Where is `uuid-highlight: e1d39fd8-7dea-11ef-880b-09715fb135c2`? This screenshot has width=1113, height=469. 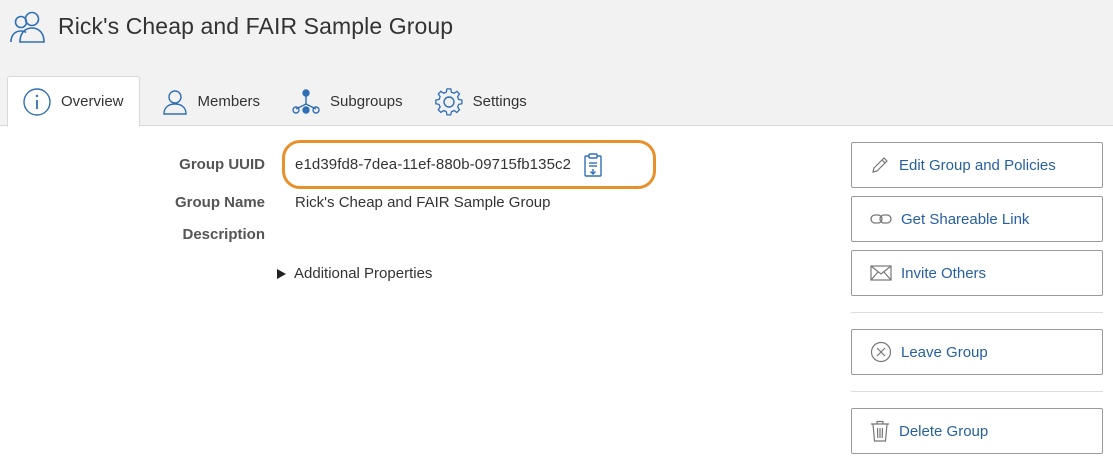
uuid-highlight: e1d39fd8-7dea-11ef-880b-09715fb135c2 is located at coordinates (469, 164).